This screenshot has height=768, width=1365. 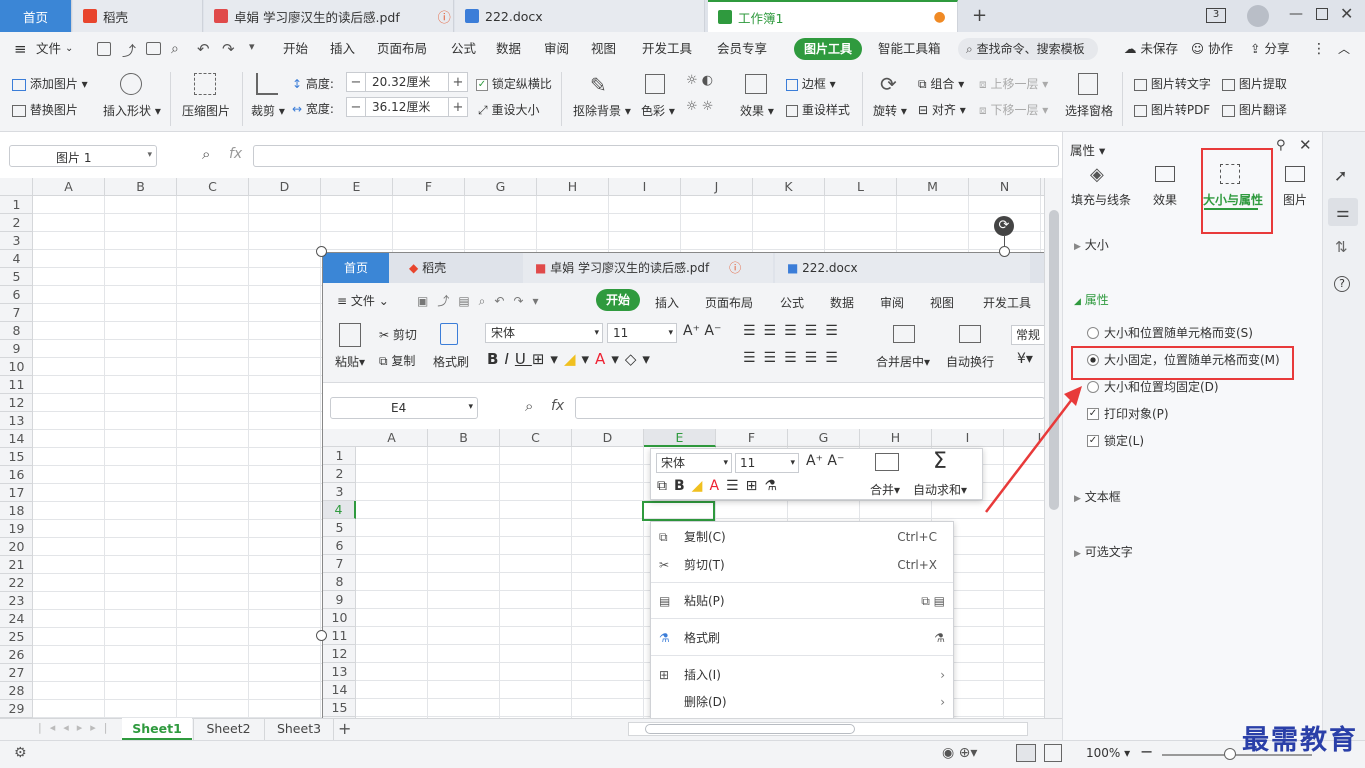 What do you see at coordinates (299, 729) in the screenshot?
I see `sheet-tab-3: Sheet3` at bounding box center [299, 729].